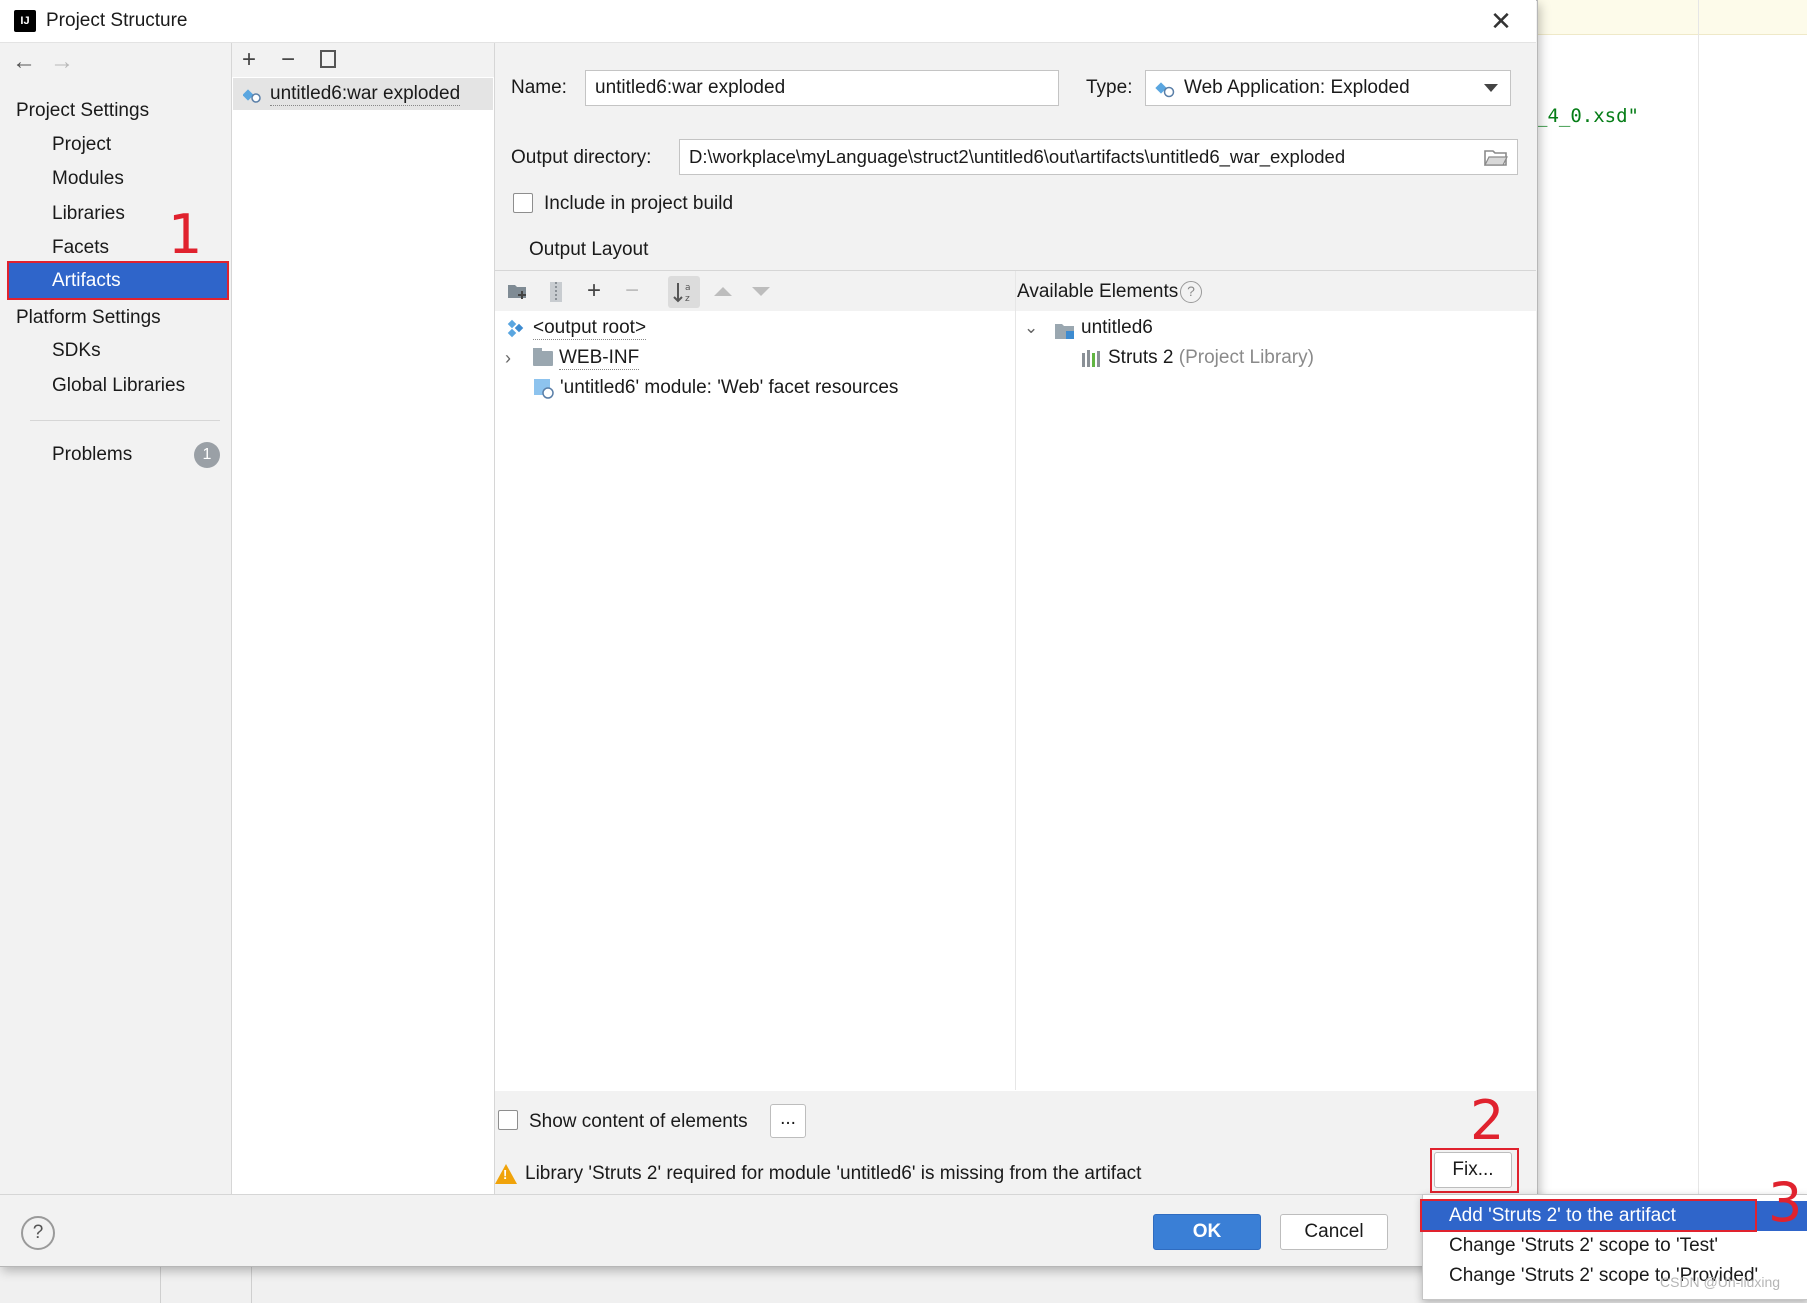 This screenshot has height=1303, width=1807. I want to click on problems-count-badge: 1, so click(207, 455).